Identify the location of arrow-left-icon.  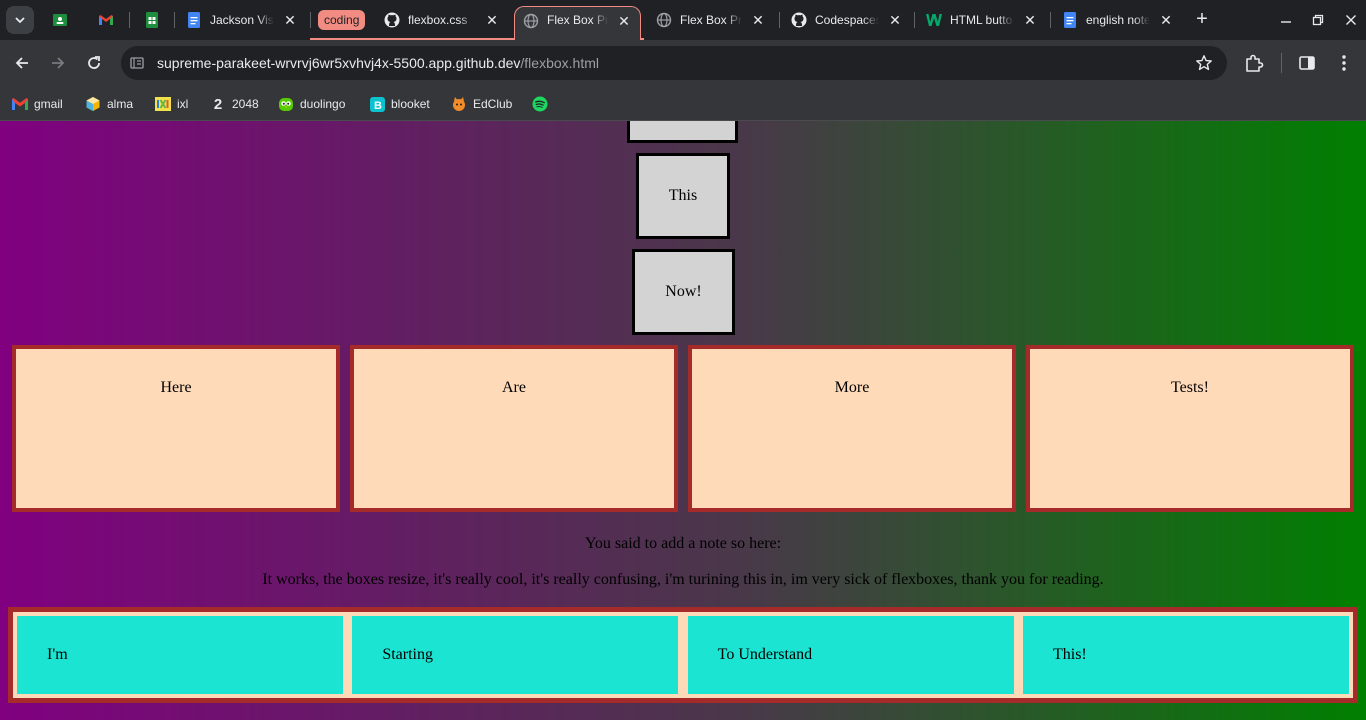
(21, 63).